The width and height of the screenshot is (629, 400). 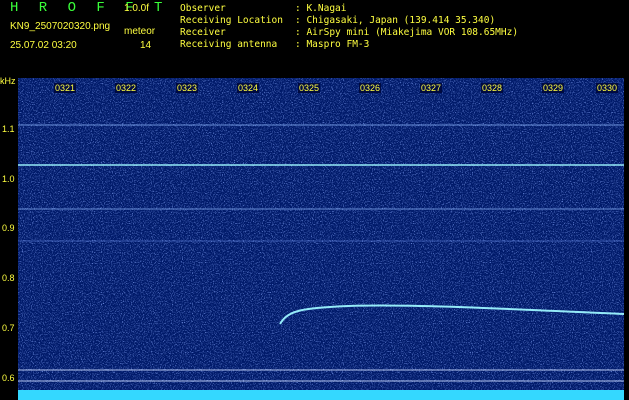 What do you see at coordinates (321, 395) in the screenshot?
I see `bottom-band` at bounding box center [321, 395].